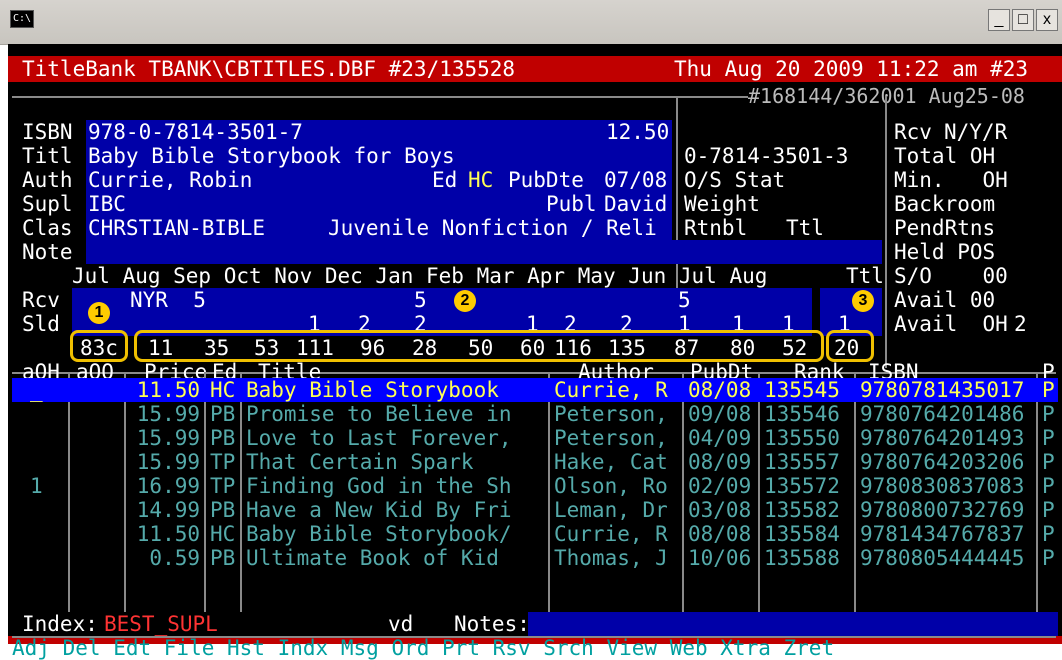 This screenshot has width=1062, height=660. What do you see at coordinates (465, 301) in the screenshot?
I see `badge-two: 2` at bounding box center [465, 301].